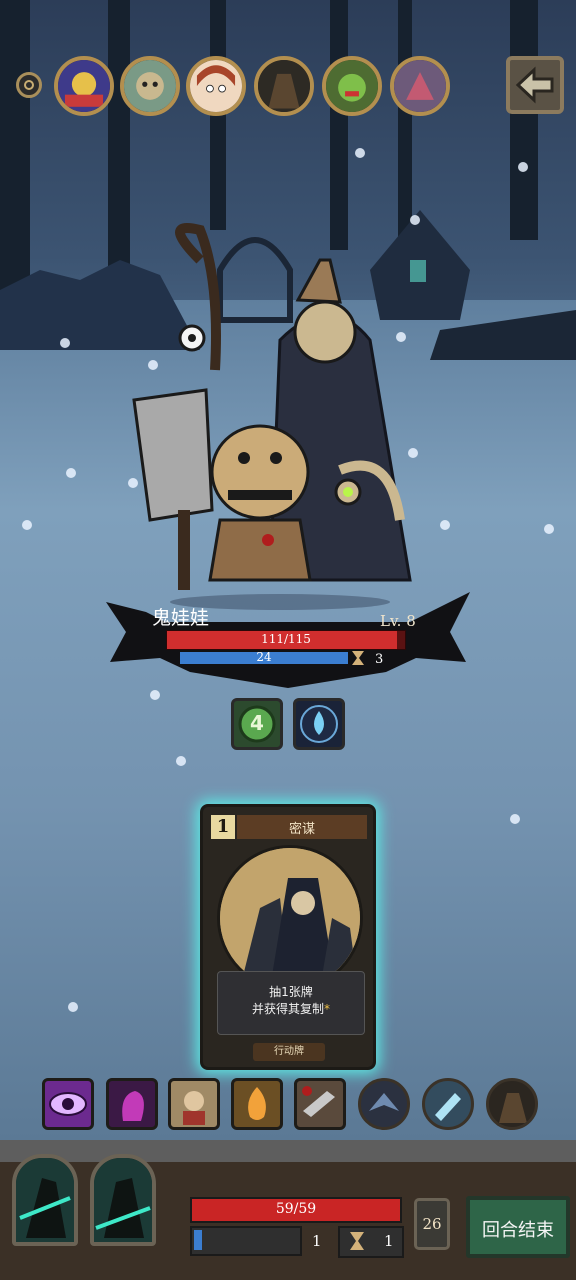  I want to click on flame-skill, so click(257, 1104).